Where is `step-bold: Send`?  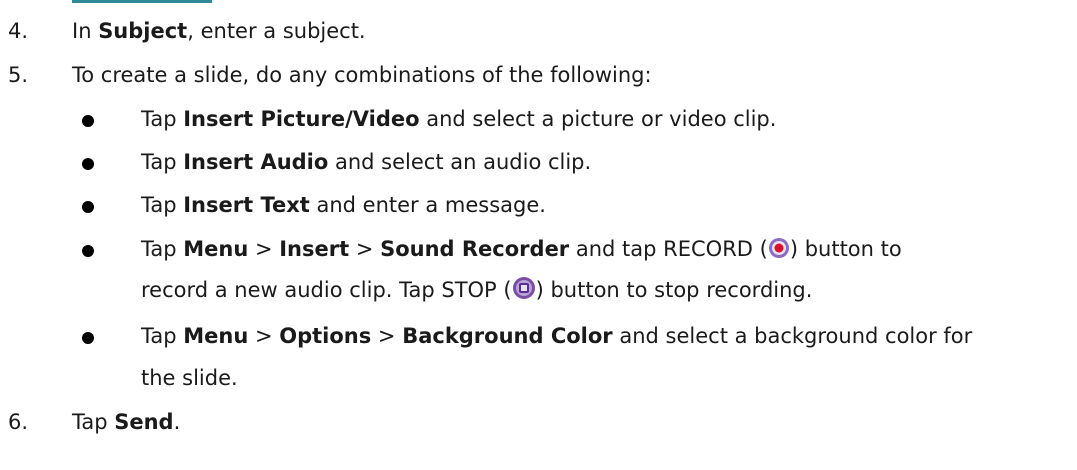
step-bold: Send is located at coordinates (144, 422).